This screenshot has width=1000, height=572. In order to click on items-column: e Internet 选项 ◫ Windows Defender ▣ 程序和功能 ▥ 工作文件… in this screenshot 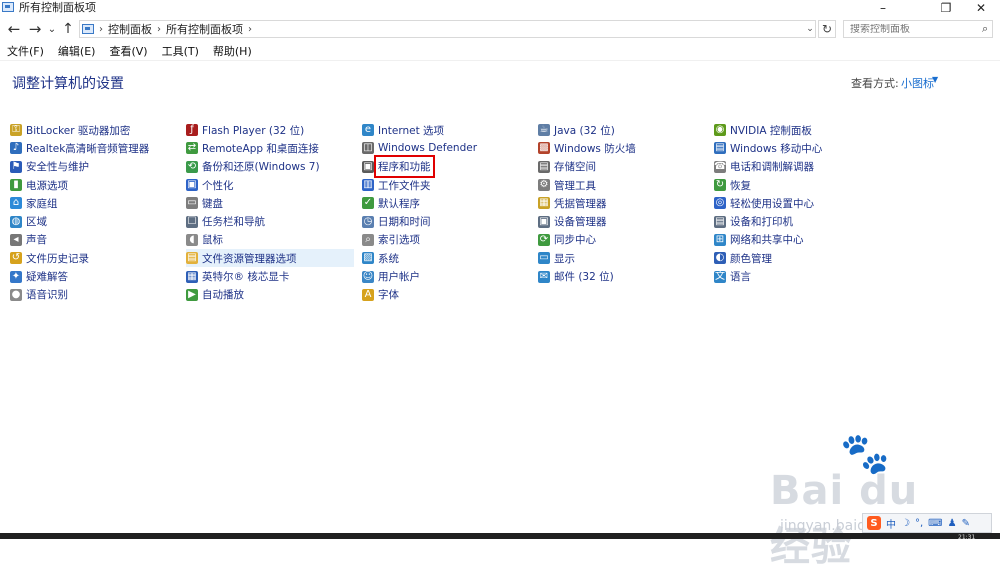, I will do `click(450, 212)`.